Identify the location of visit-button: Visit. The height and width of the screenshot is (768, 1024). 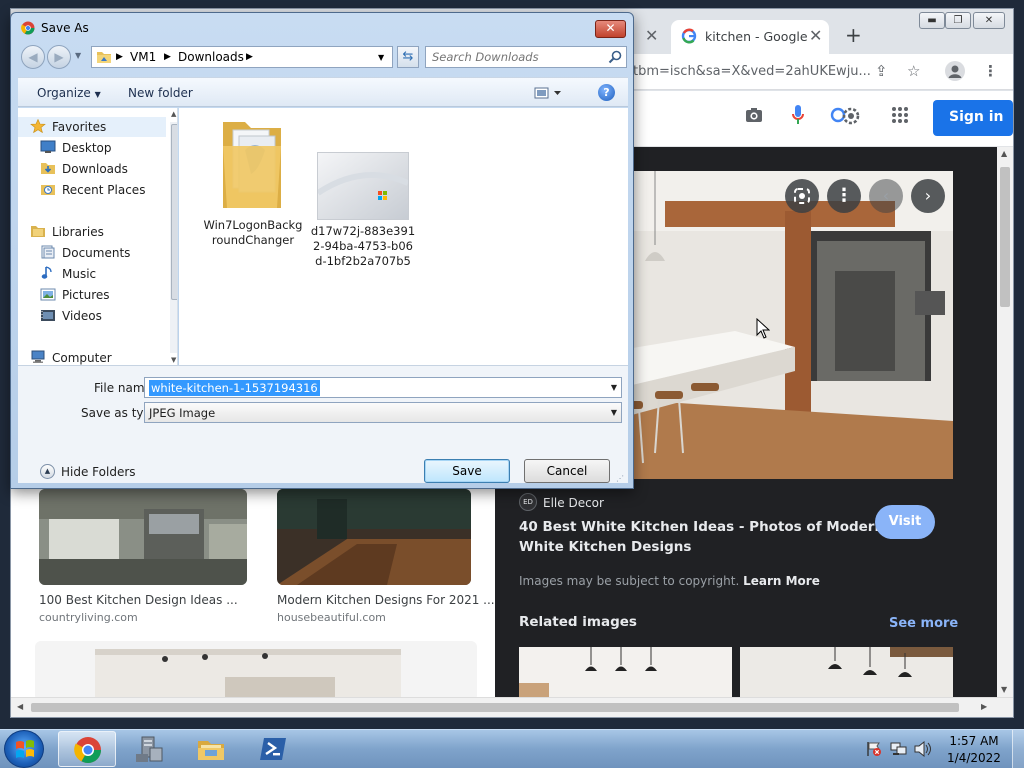
(905, 522).